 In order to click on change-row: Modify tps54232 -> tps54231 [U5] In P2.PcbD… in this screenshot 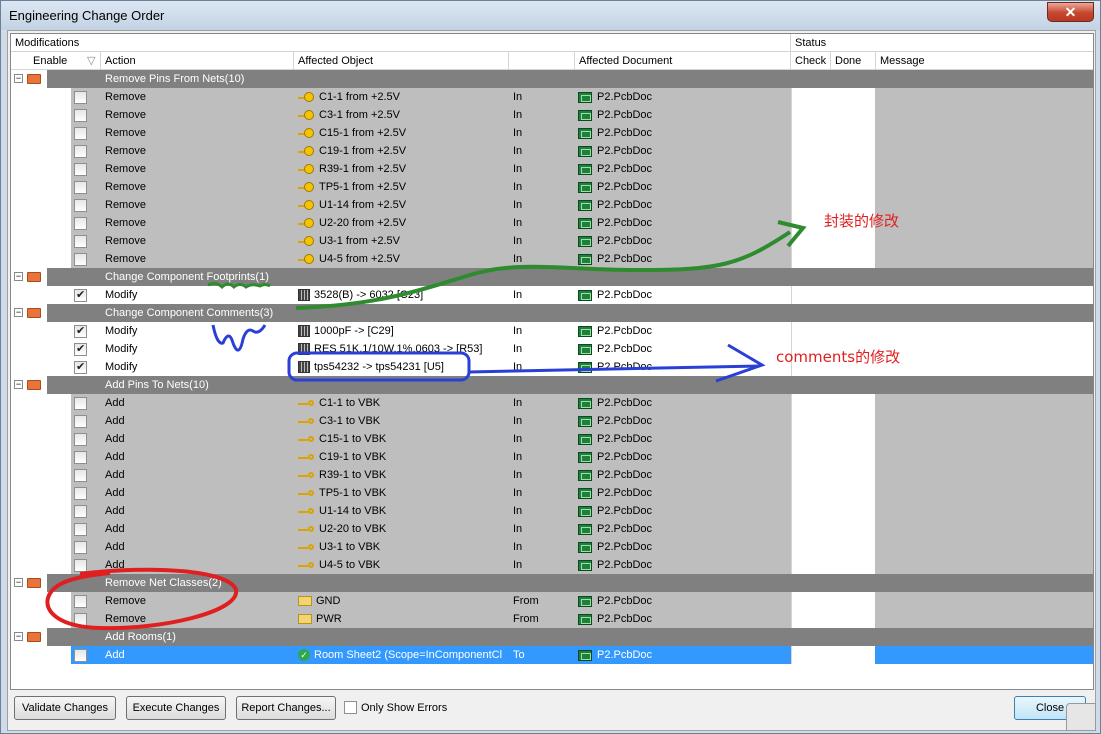, I will do `click(552, 367)`.